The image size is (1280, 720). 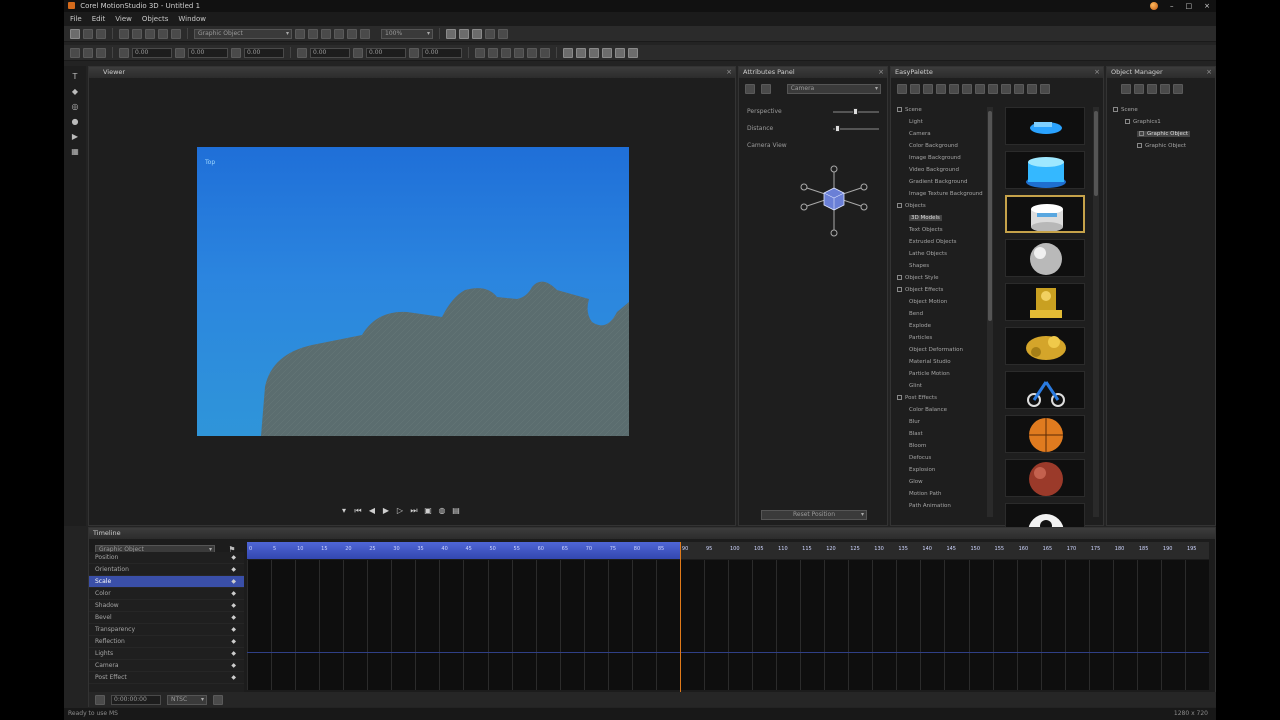 I want to click on pointer-tool-icon, so click(x=75, y=52).